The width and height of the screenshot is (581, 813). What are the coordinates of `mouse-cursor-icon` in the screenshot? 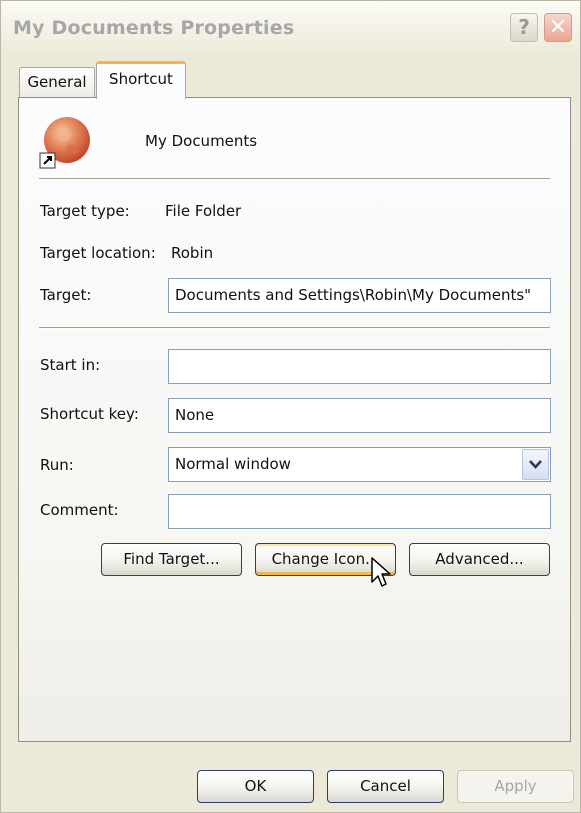 It's located at (381, 572).